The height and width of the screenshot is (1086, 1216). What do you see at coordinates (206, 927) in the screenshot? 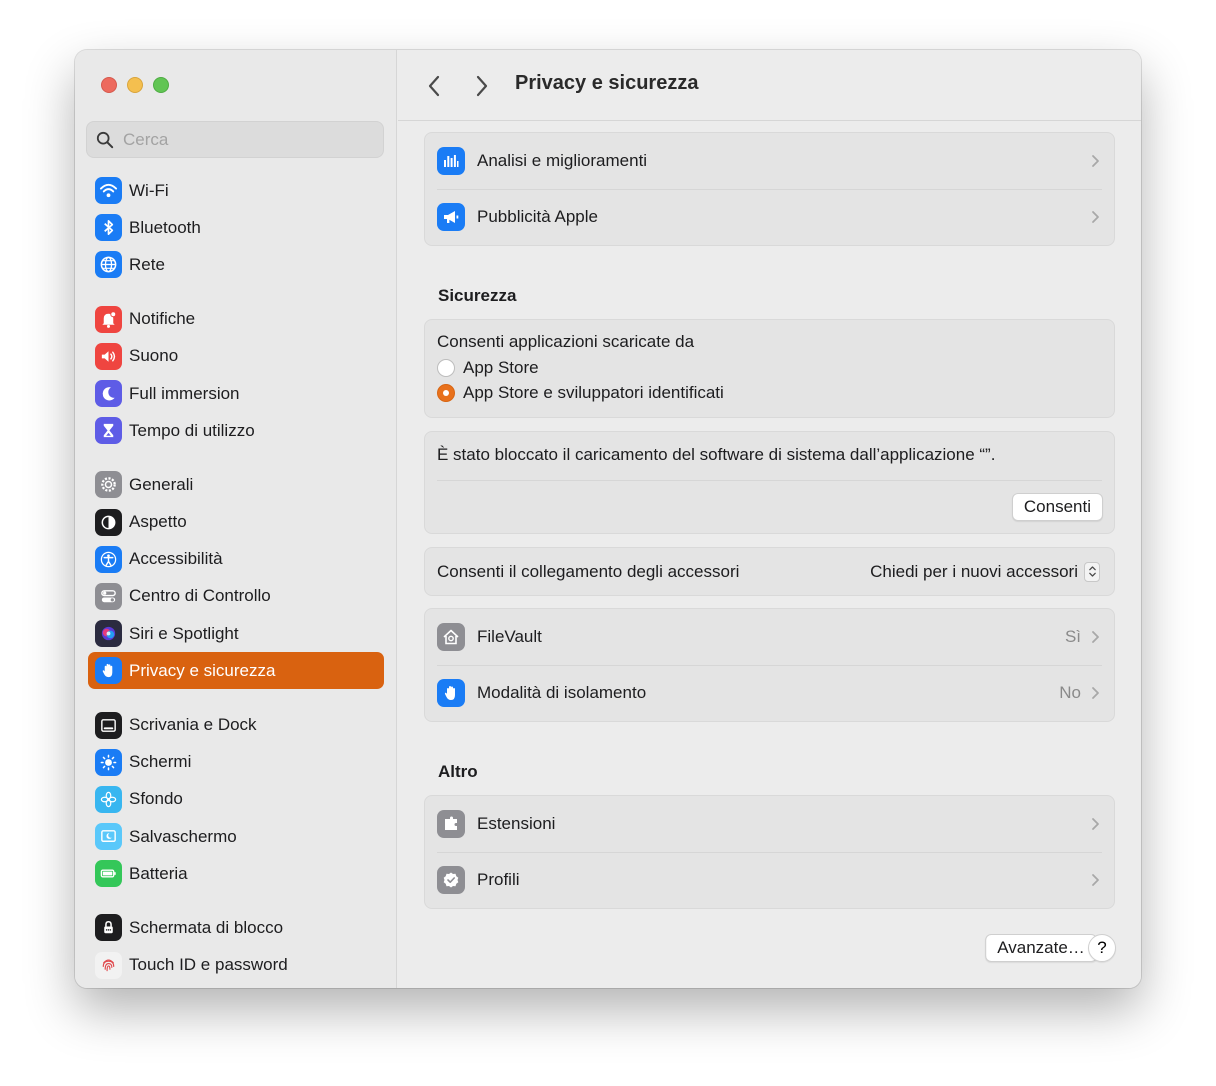
I see `sidebar-item-label: Schermata di blocco` at bounding box center [206, 927].